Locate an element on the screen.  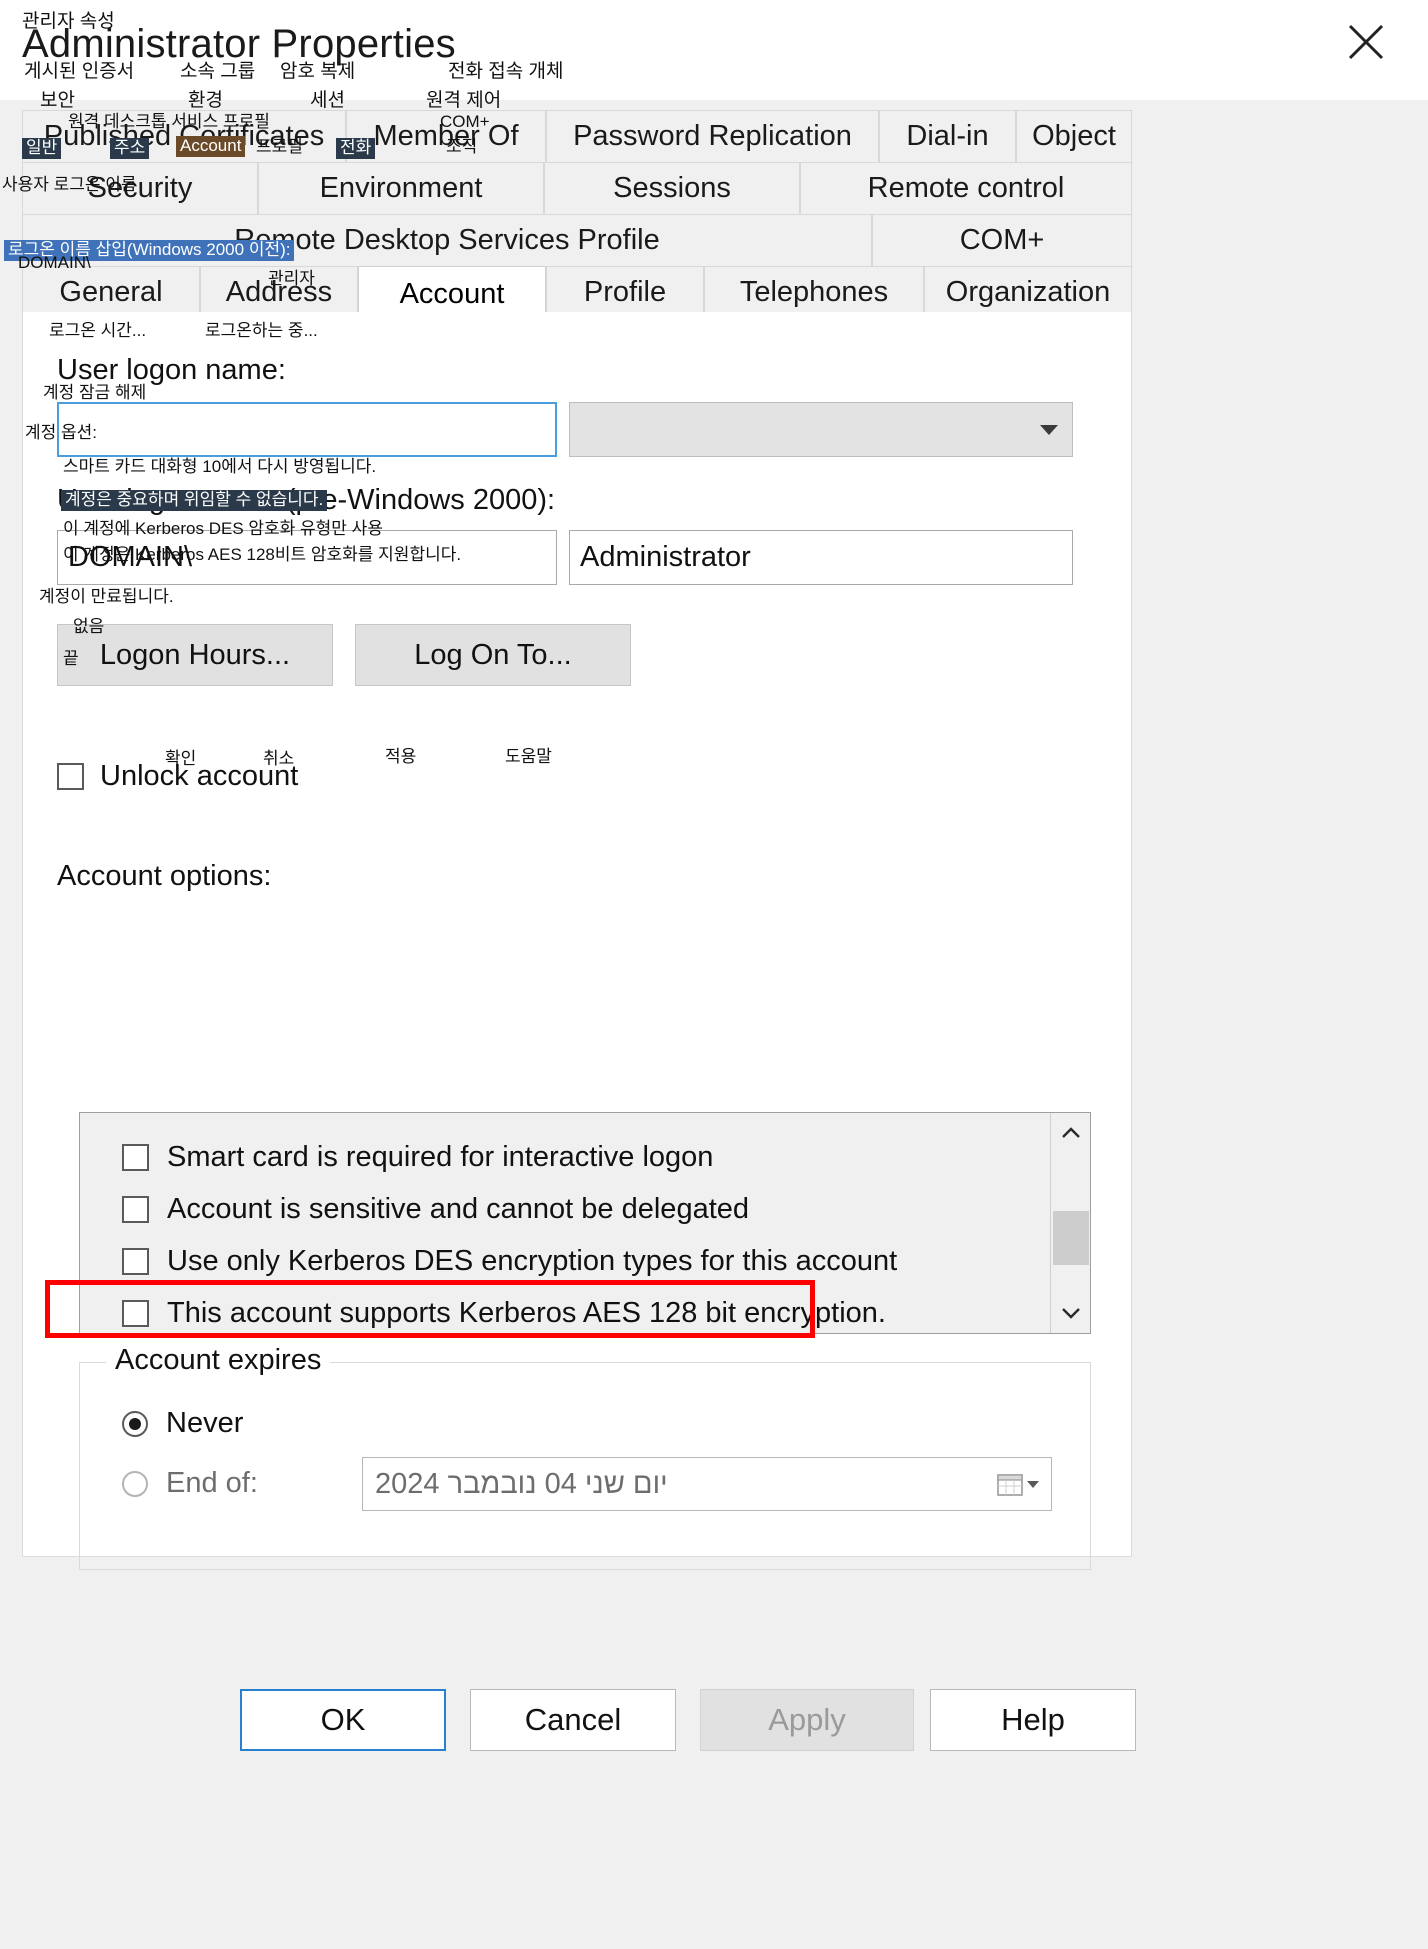
overlay-domain-prefix: DOMAIN\ is located at coordinates (54, 262).